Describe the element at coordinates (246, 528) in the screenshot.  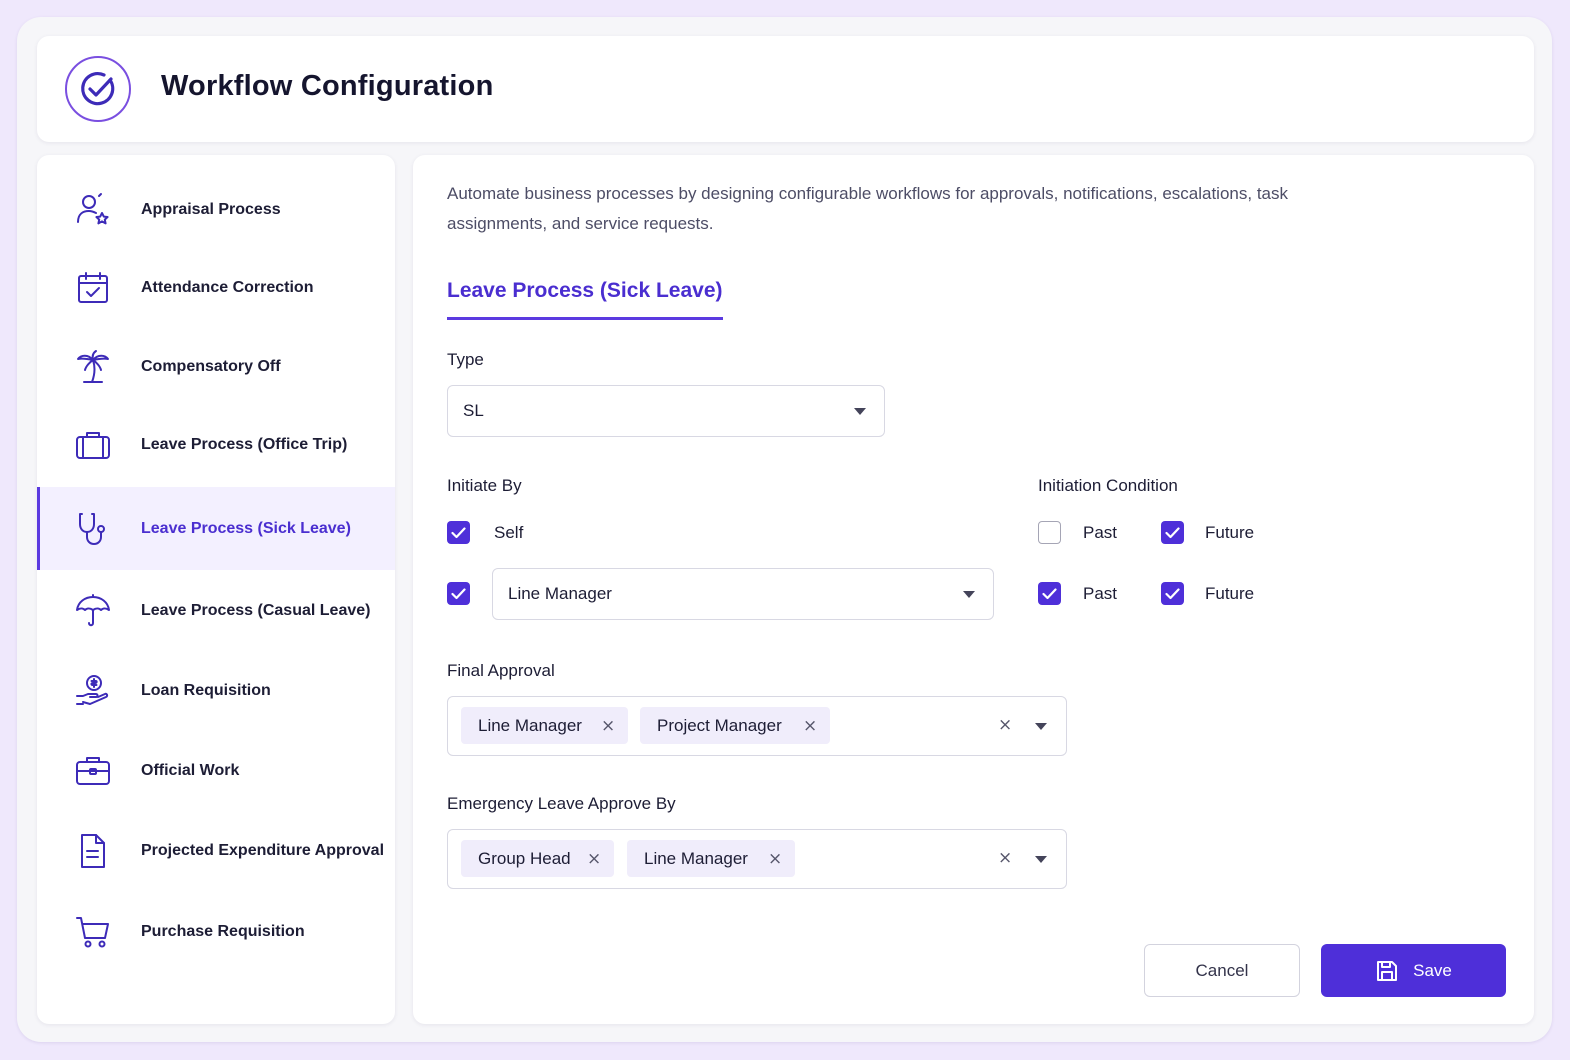
I see `sidebar-item-label: Leave Process (Sick Leave)` at that location.